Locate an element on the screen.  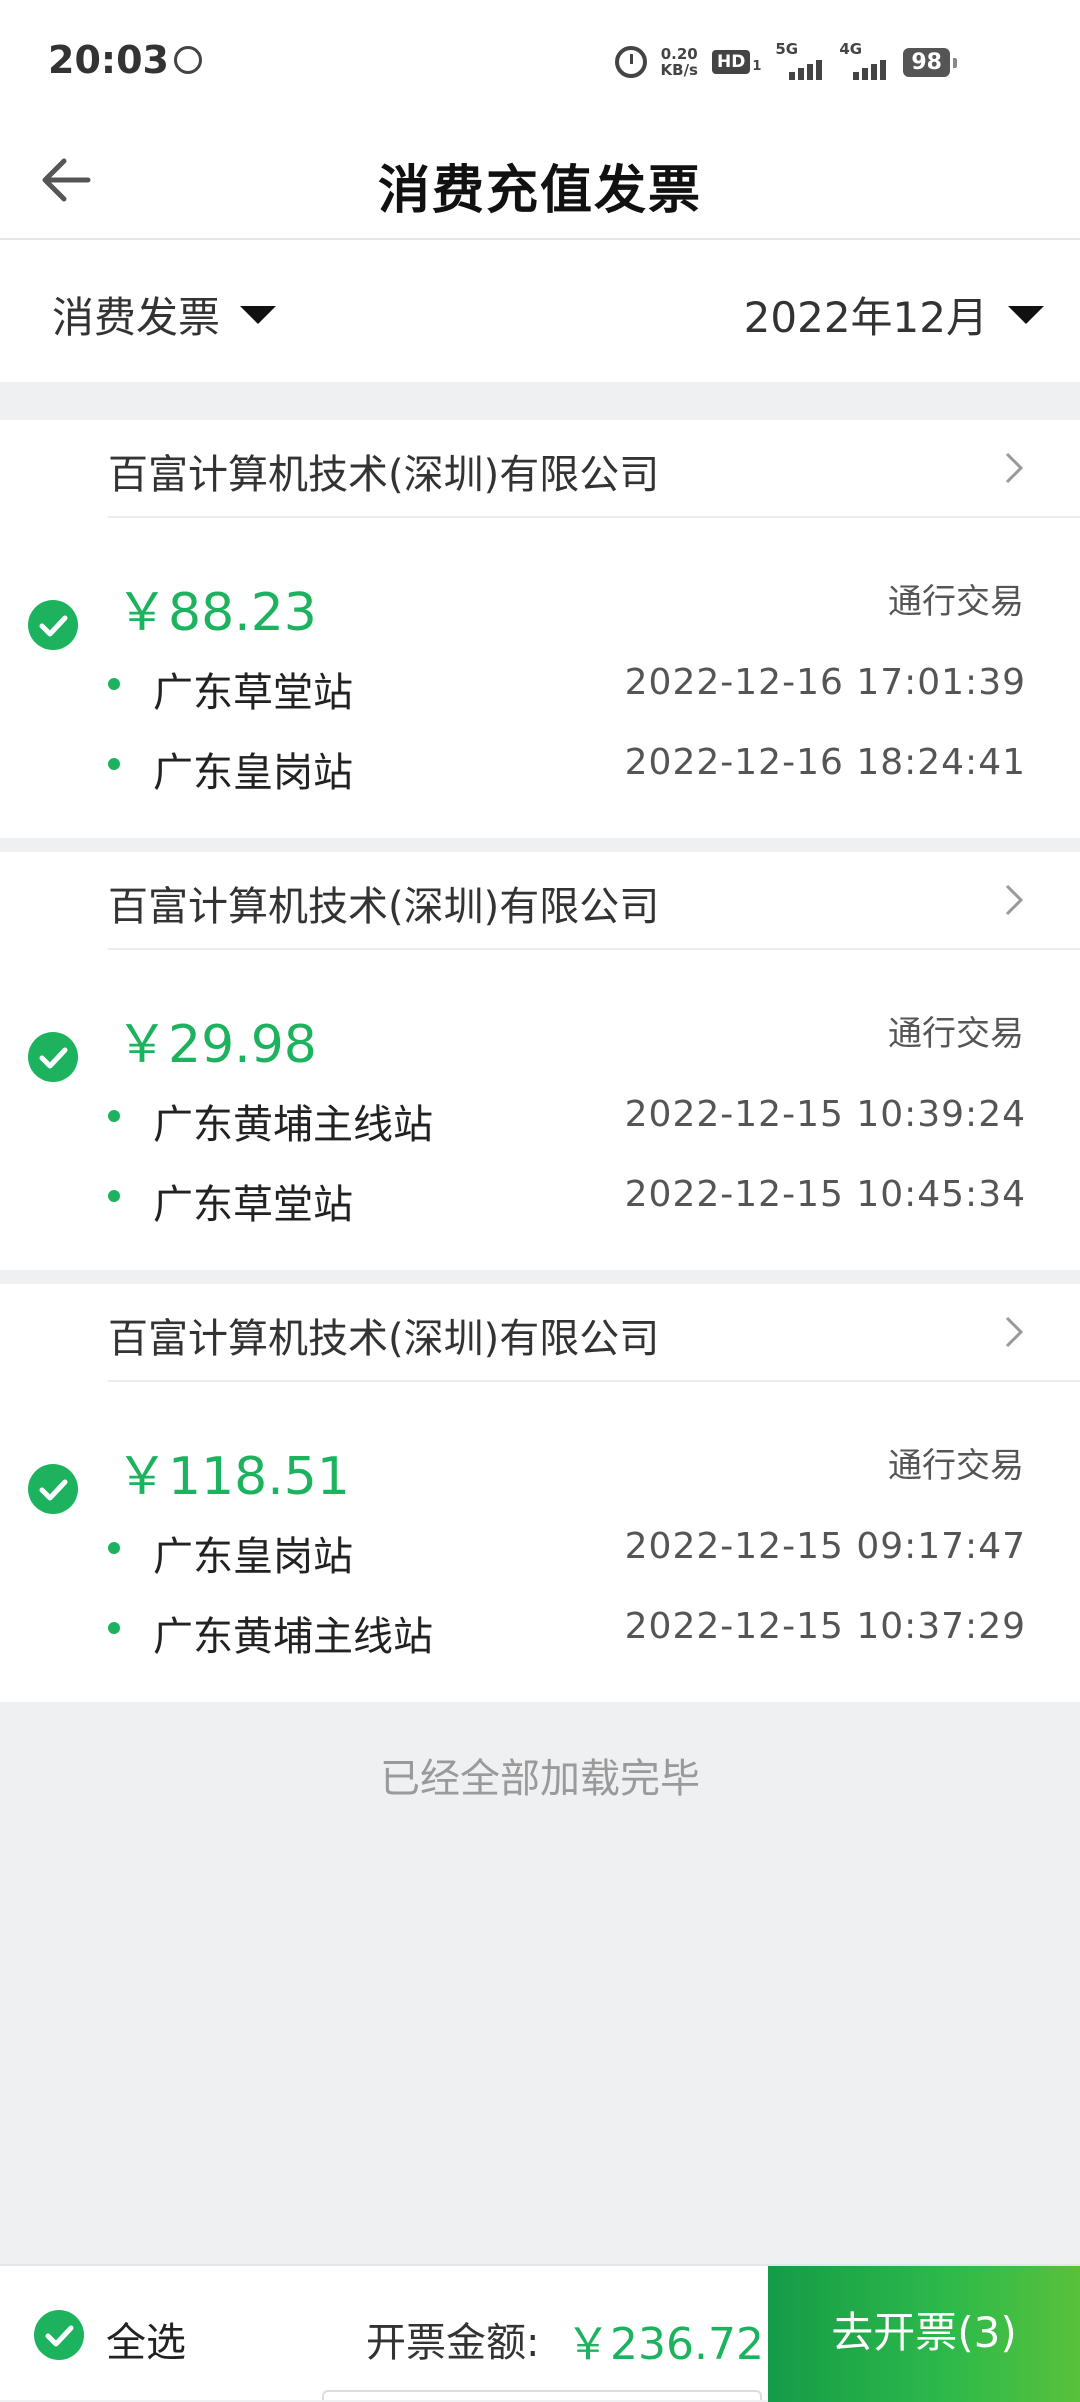
network-speed: 0.20 KB/s is located at coordinates (679, 62).